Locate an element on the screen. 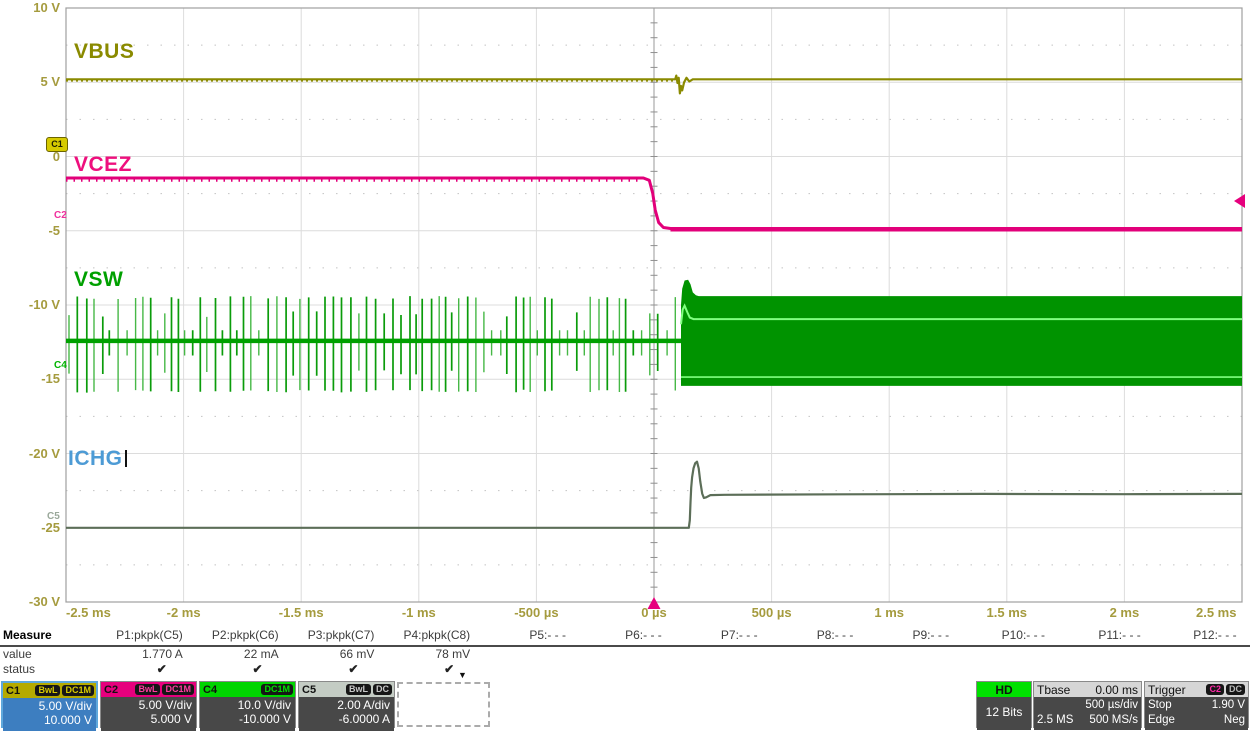 Image resolution: width=1250 pixels, height=731 pixels. trigger-coupling-badge: DC is located at coordinates (1235, 689).